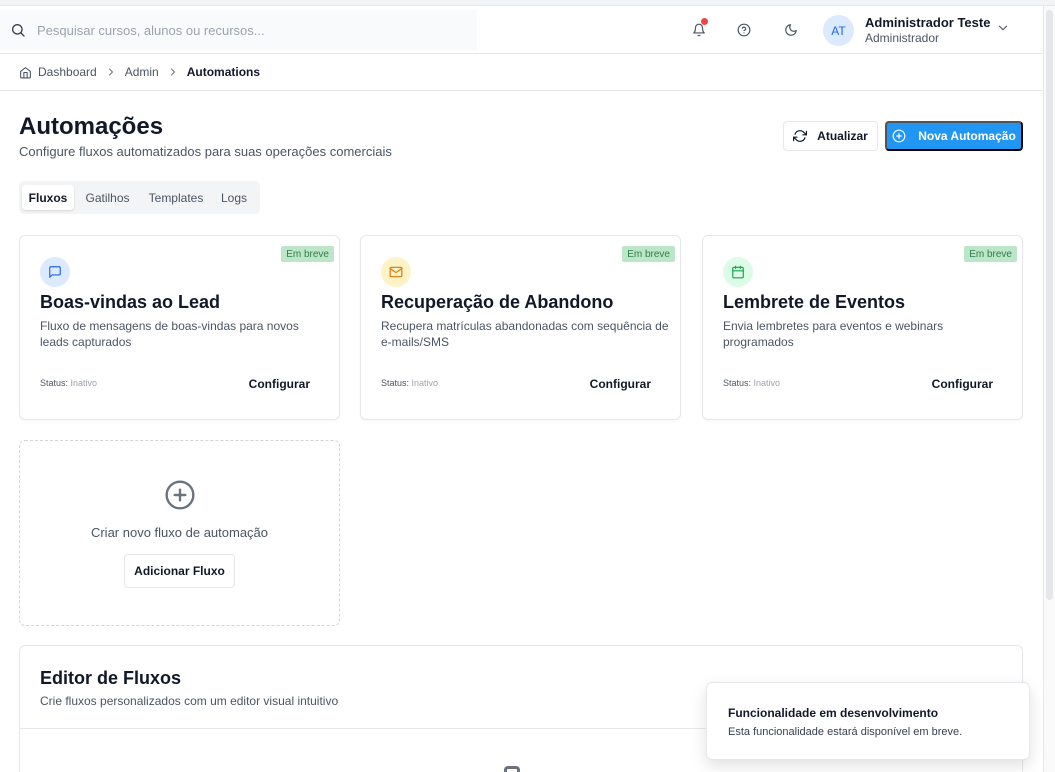 The height and width of the screenshot is (772, 1055). I want to click on tab-gatilhos: Gatilhos, so click(107, 197).